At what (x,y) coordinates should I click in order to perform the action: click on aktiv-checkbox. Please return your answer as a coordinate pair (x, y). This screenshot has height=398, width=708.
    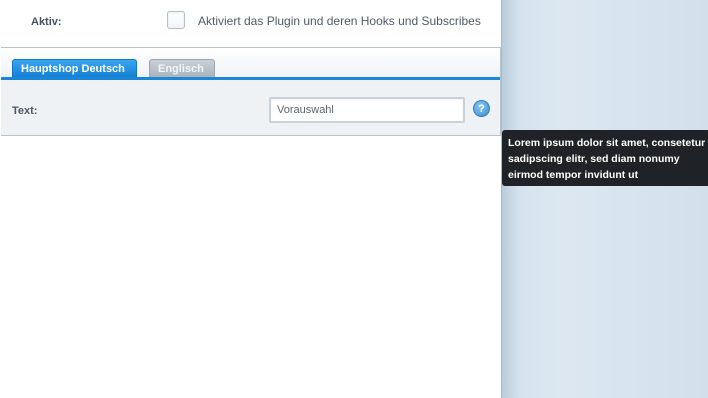
    Looking at the image, I should click on (176, 20).